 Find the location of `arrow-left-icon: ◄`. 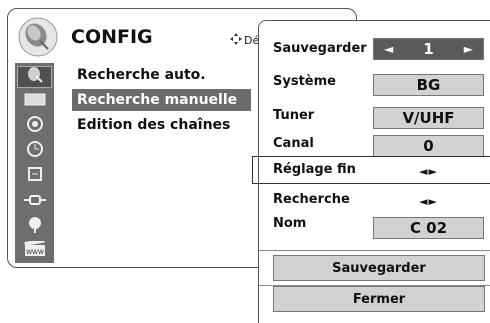

arrow-left-icon: ◄ is located at coordinates (388, 49).